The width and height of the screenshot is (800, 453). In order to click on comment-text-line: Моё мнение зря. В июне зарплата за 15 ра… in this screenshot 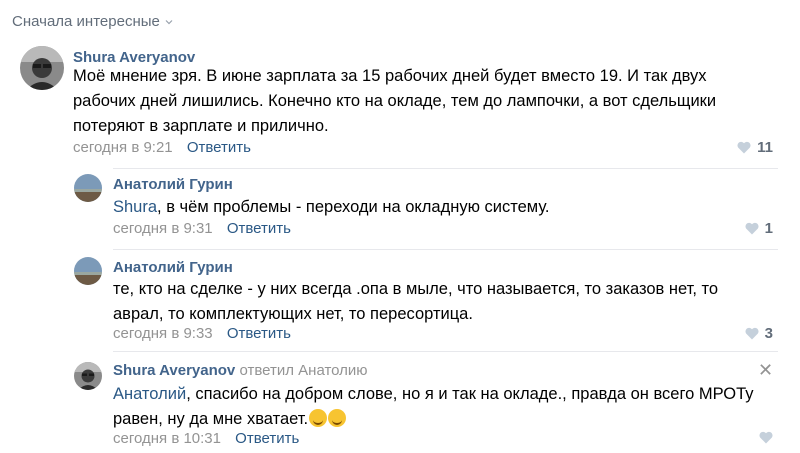, I will do `click(390, 76)`.